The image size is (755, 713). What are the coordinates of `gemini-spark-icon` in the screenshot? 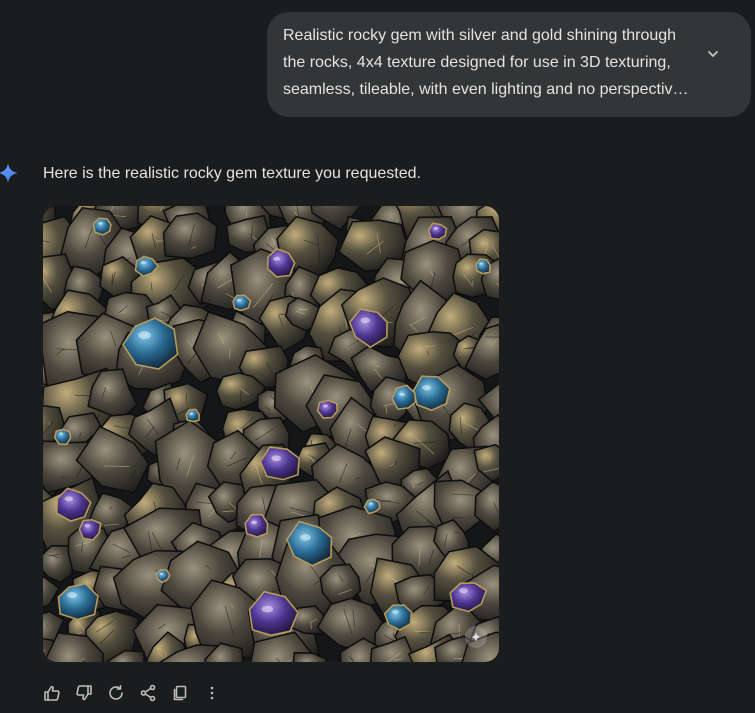 It's located at (9, 173).